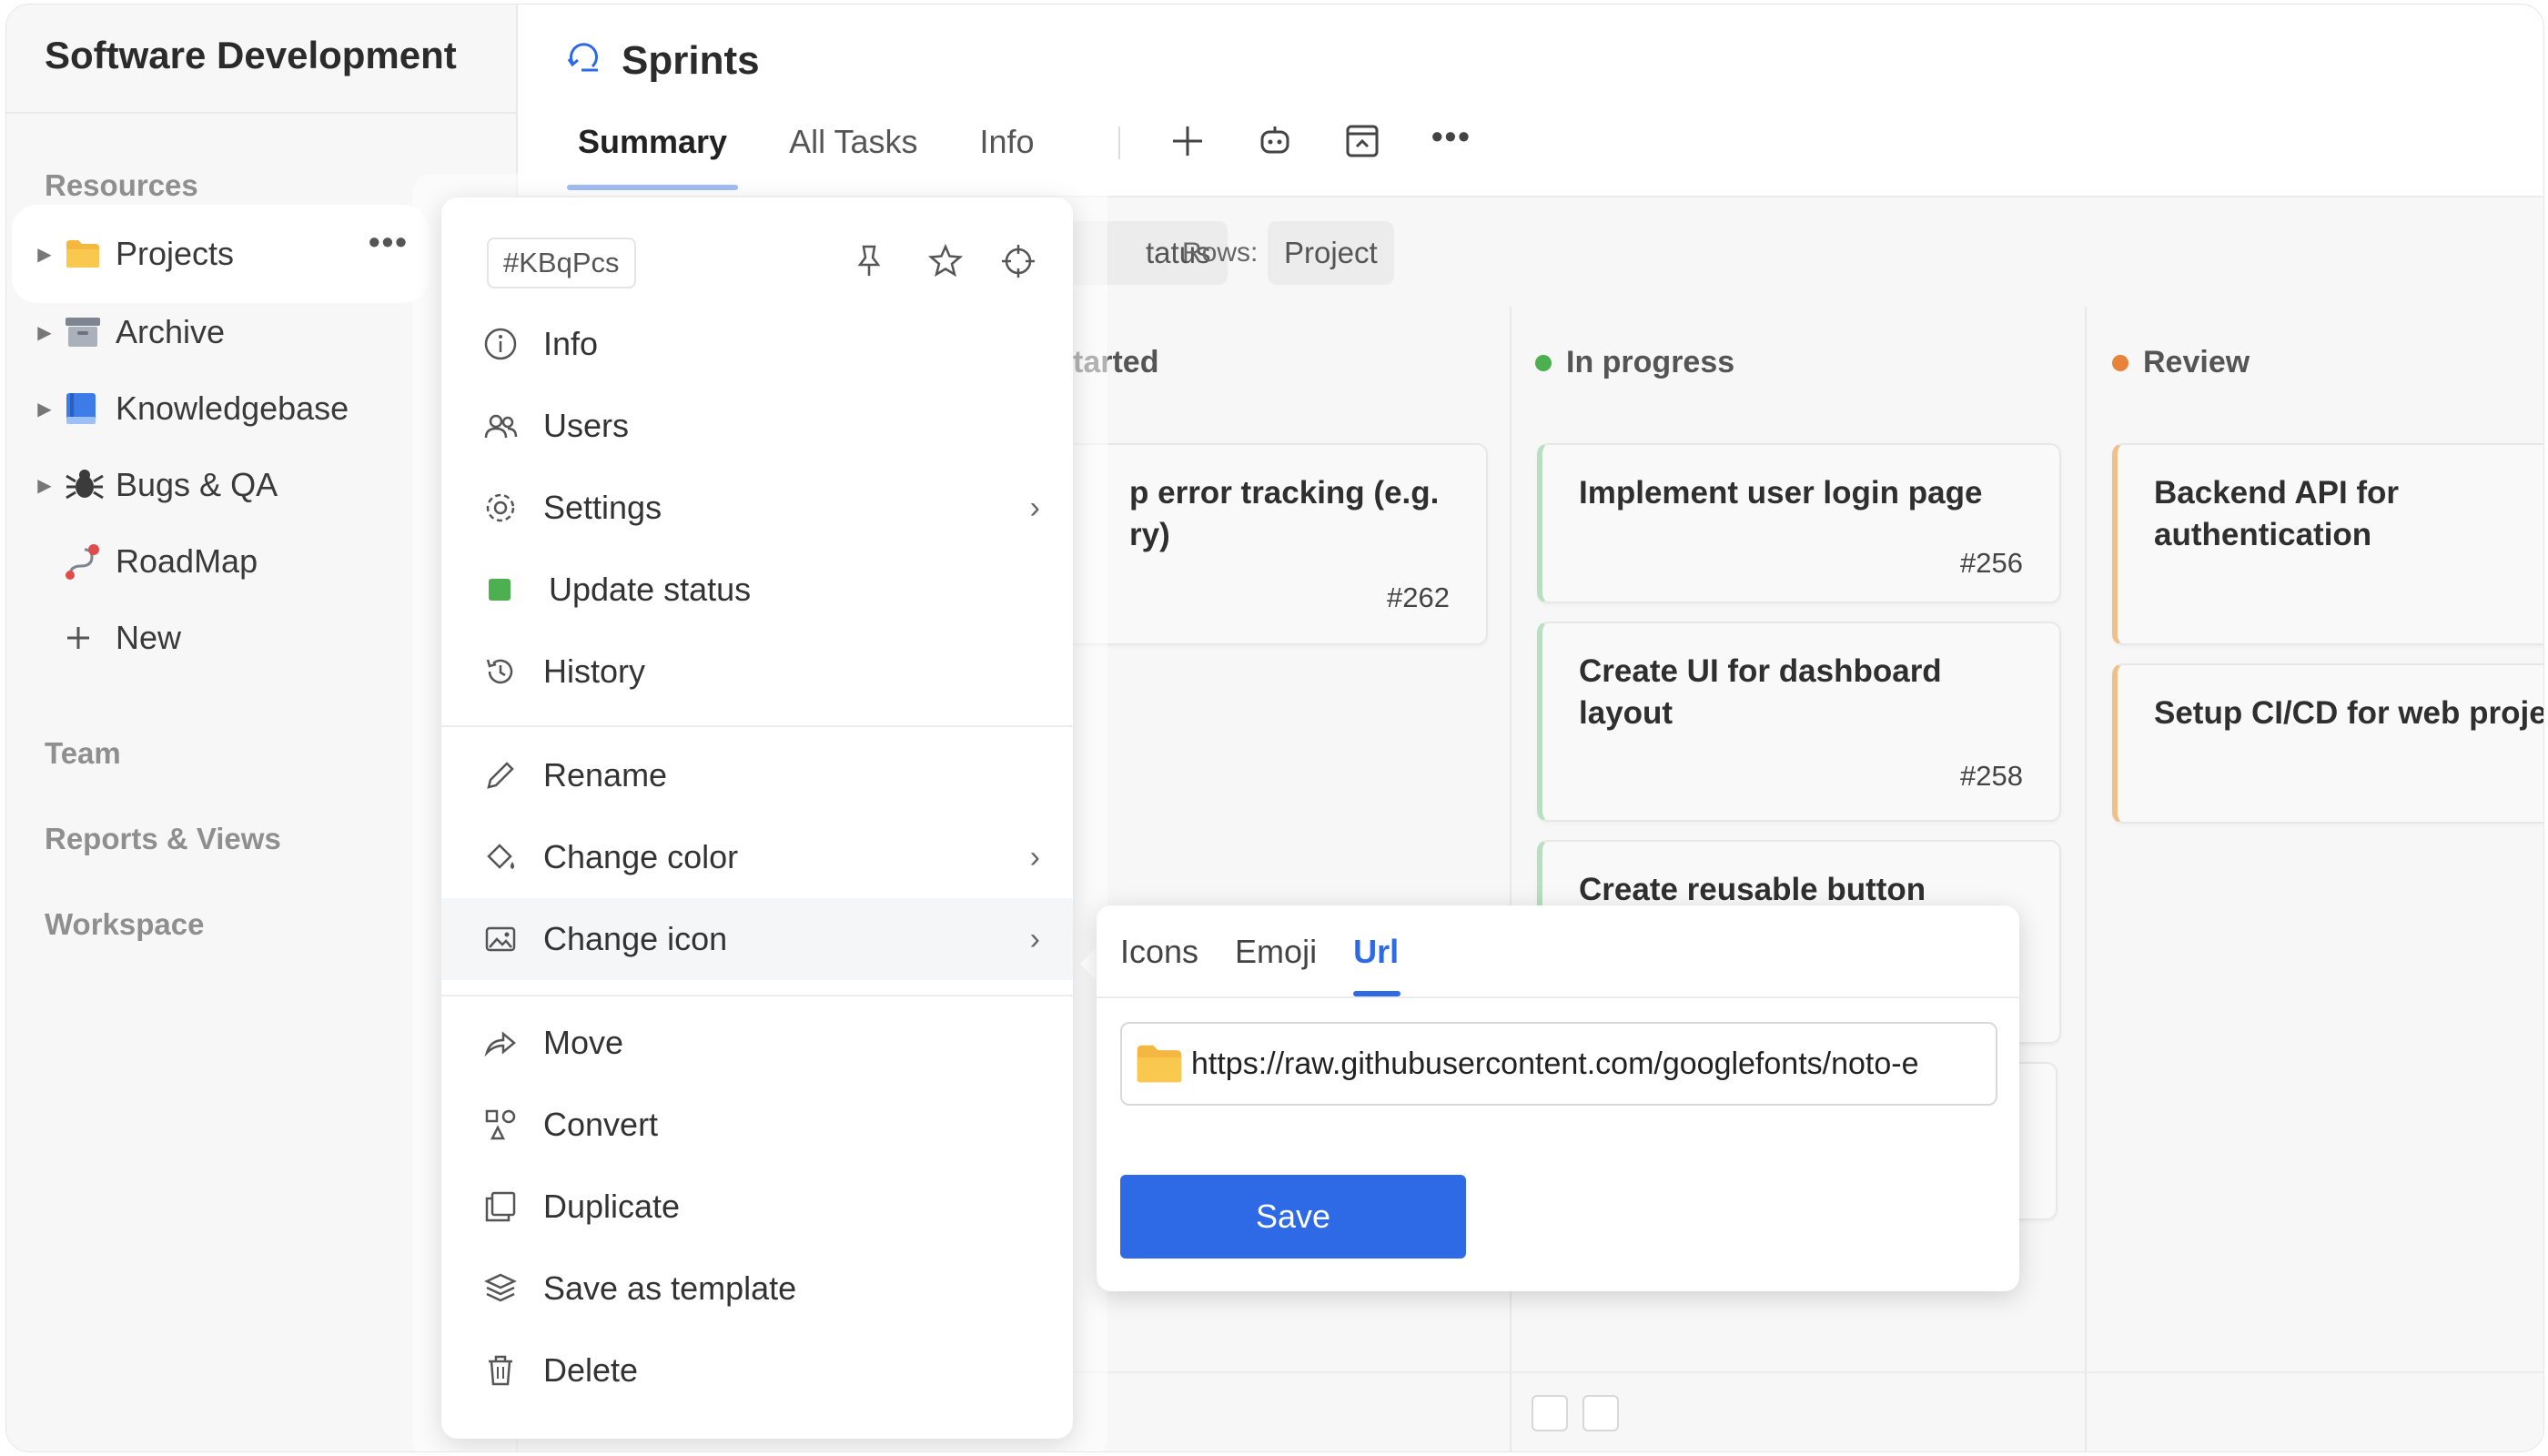  Describe the element at coordinates (601, 1124) in the screenshot. I see `menu-item-label: Convert` at that location.